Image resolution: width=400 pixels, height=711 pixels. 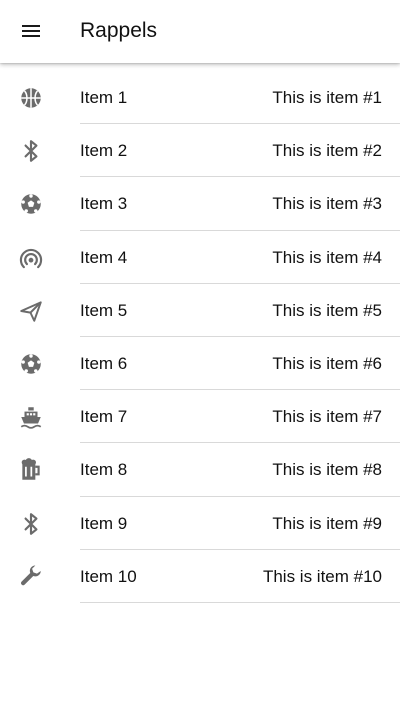 What do you see at coordinates (104, 523) in the screenshot?
I see `list-item-label: Item 9` at bounding box center [104, 523].